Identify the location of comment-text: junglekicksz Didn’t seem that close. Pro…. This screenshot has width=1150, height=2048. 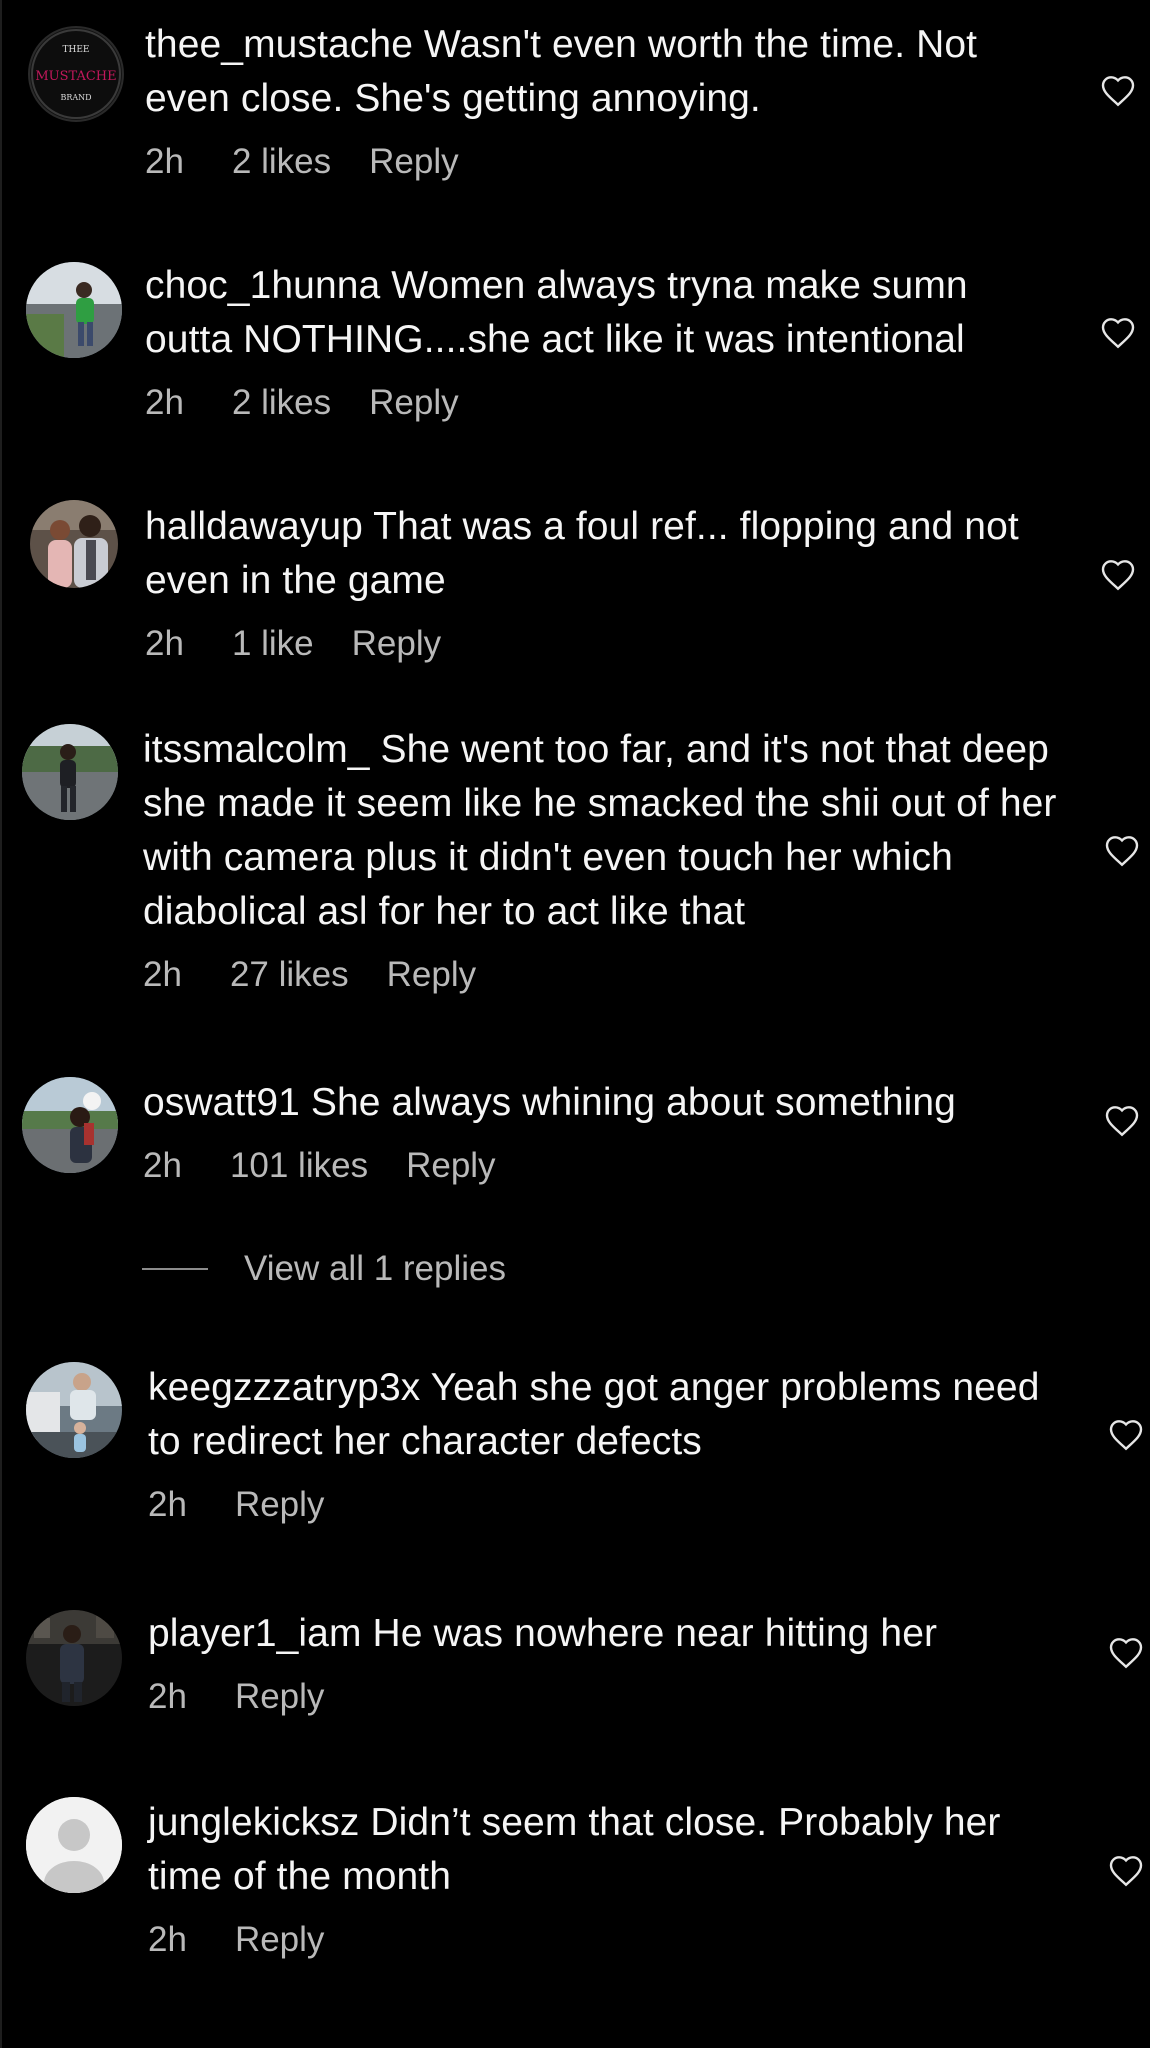
(608, 1850).